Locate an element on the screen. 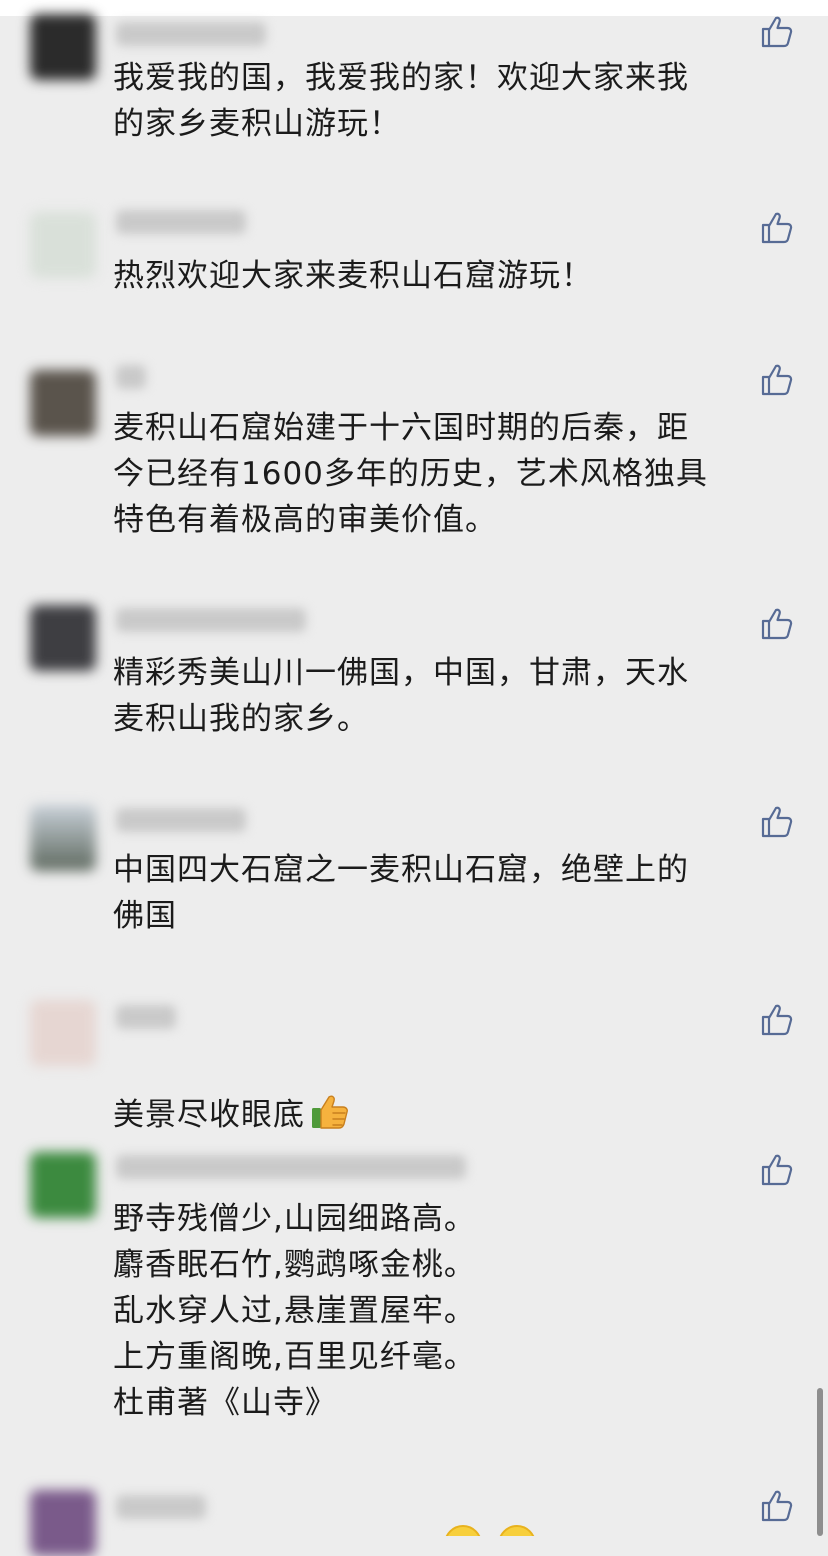 The image size is (828, 1556). comment-text: 我爱我的国，我爱我的家！欢迎大家来我 的家乡麦积山游玩！ is located at coordinates (401, 101).